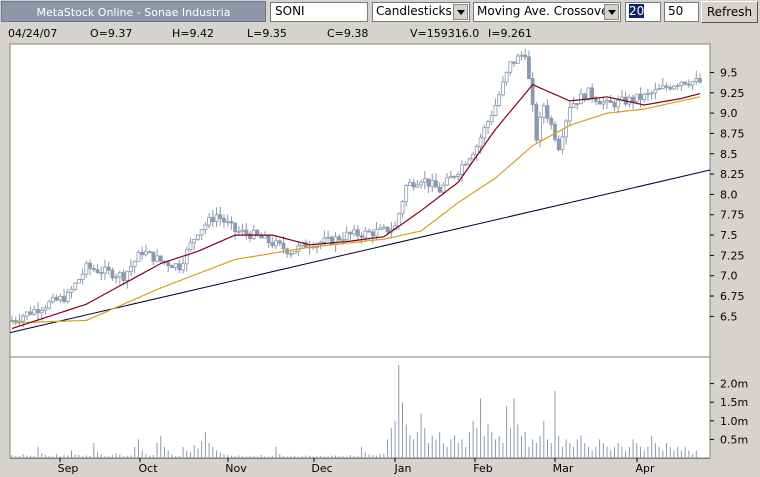 The image size is (760, 477). What do you see at coordinates (360, 458) in the screenshot?
I see `x-axis-line` at bounding box center [360, 458].